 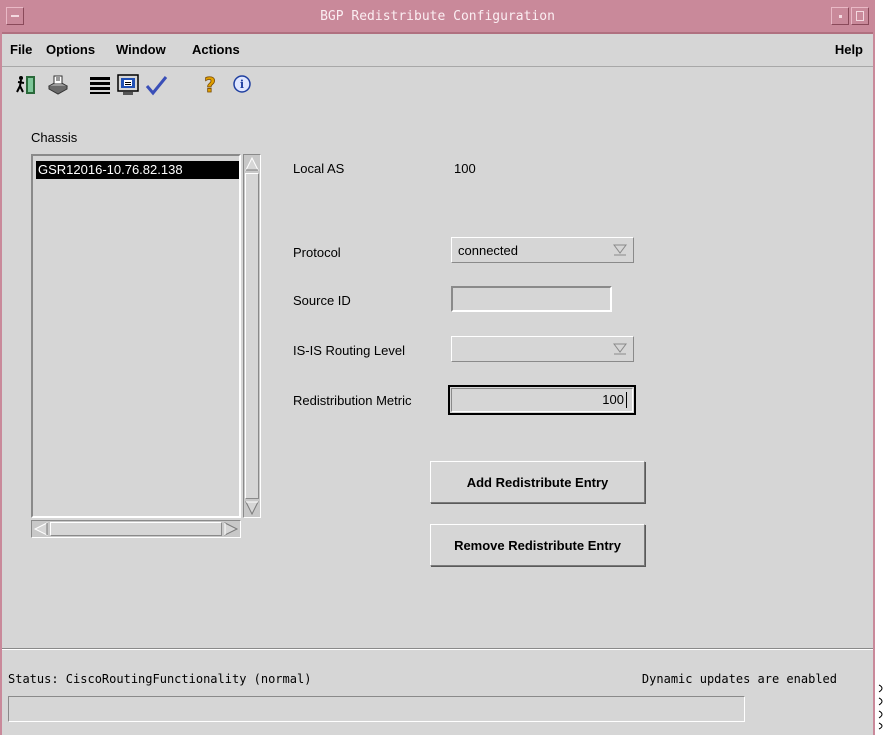 What do you see at coordinates (531, 299) in the screenshot?
I see `source-id-field` at bounding box center [531, 299].